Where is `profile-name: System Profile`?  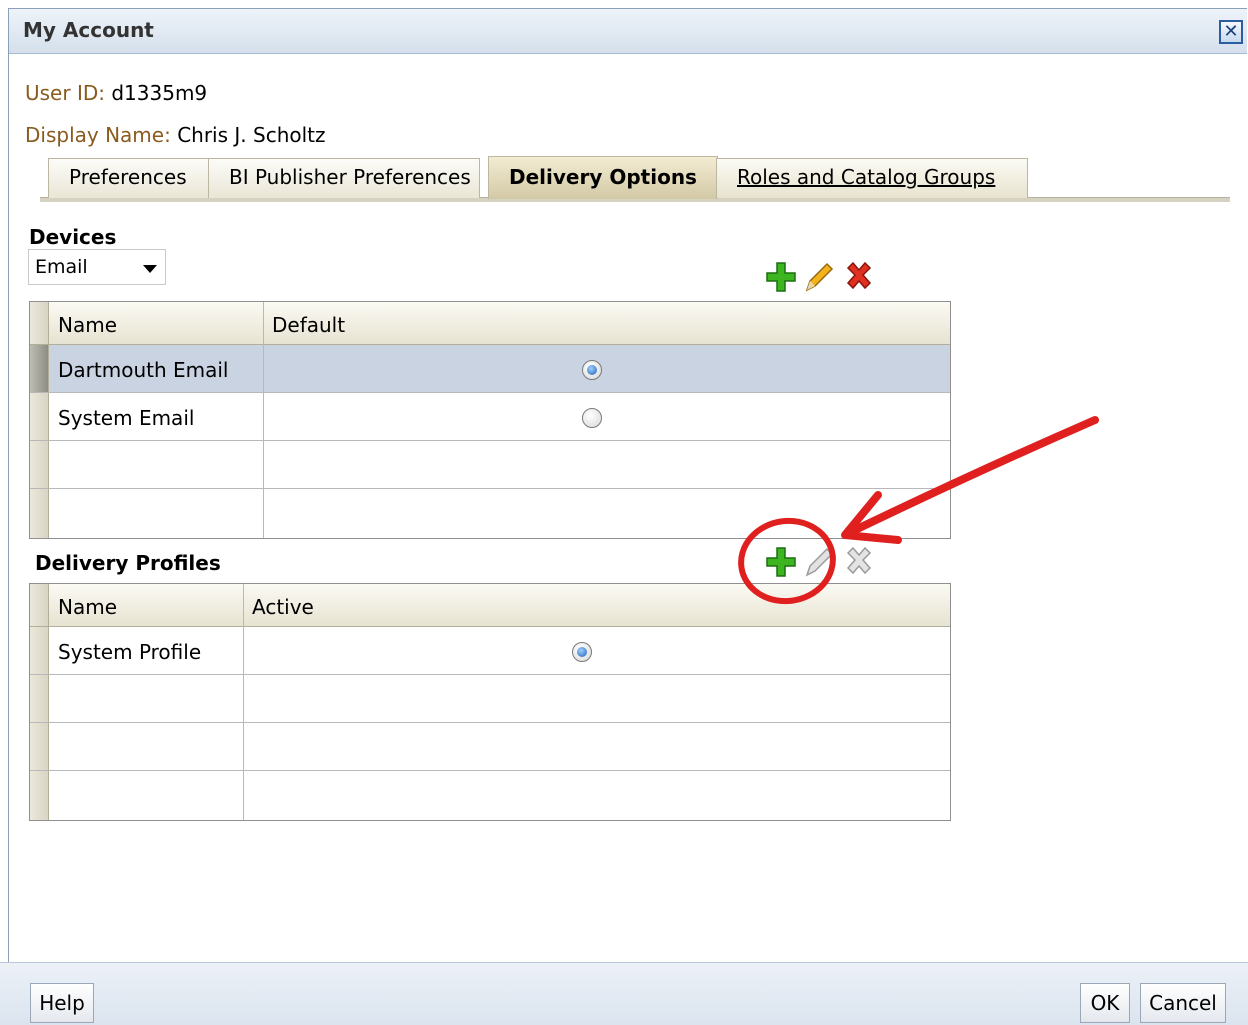
profile-name: System Profile is located at coordinates (130, 652).